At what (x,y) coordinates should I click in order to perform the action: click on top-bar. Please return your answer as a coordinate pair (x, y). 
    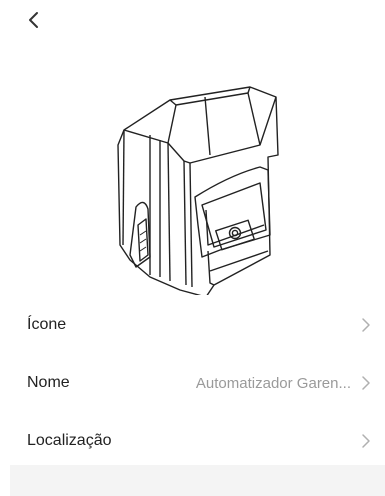
    Looking at the image, I should click on (192, 22).